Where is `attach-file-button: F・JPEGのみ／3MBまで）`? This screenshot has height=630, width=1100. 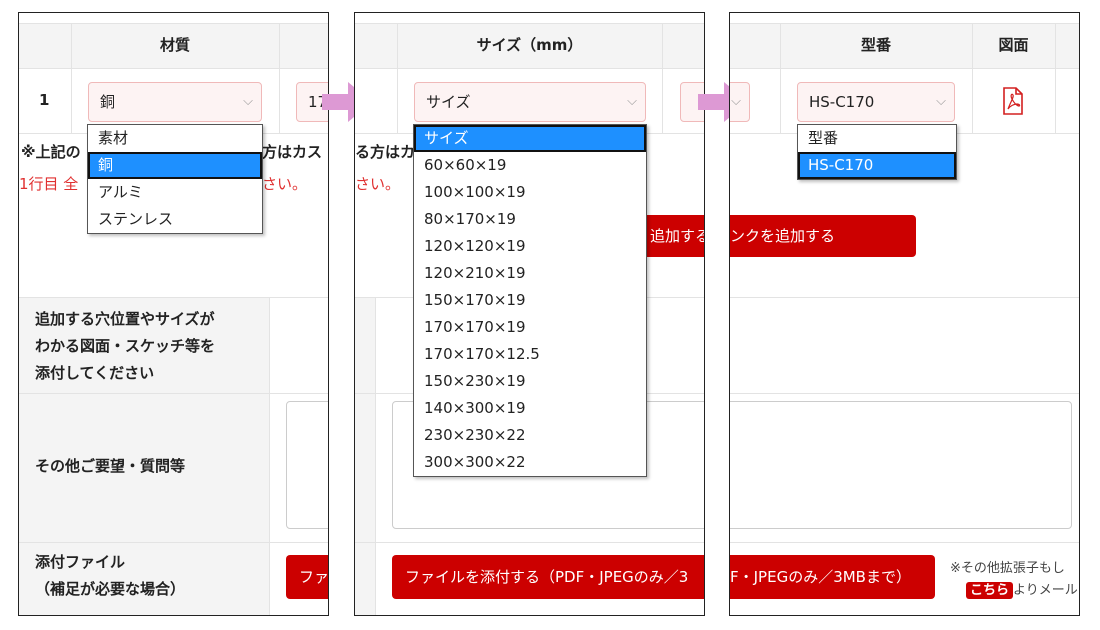
attach-file-button: F・JPEGのみ／3MBまで） is located at coordinates (832, 577).